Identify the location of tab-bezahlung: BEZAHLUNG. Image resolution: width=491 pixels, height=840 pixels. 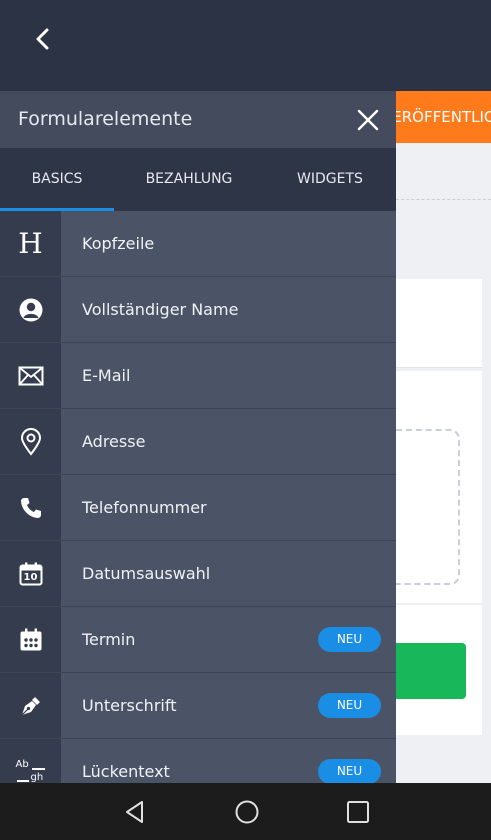
(189, 179).